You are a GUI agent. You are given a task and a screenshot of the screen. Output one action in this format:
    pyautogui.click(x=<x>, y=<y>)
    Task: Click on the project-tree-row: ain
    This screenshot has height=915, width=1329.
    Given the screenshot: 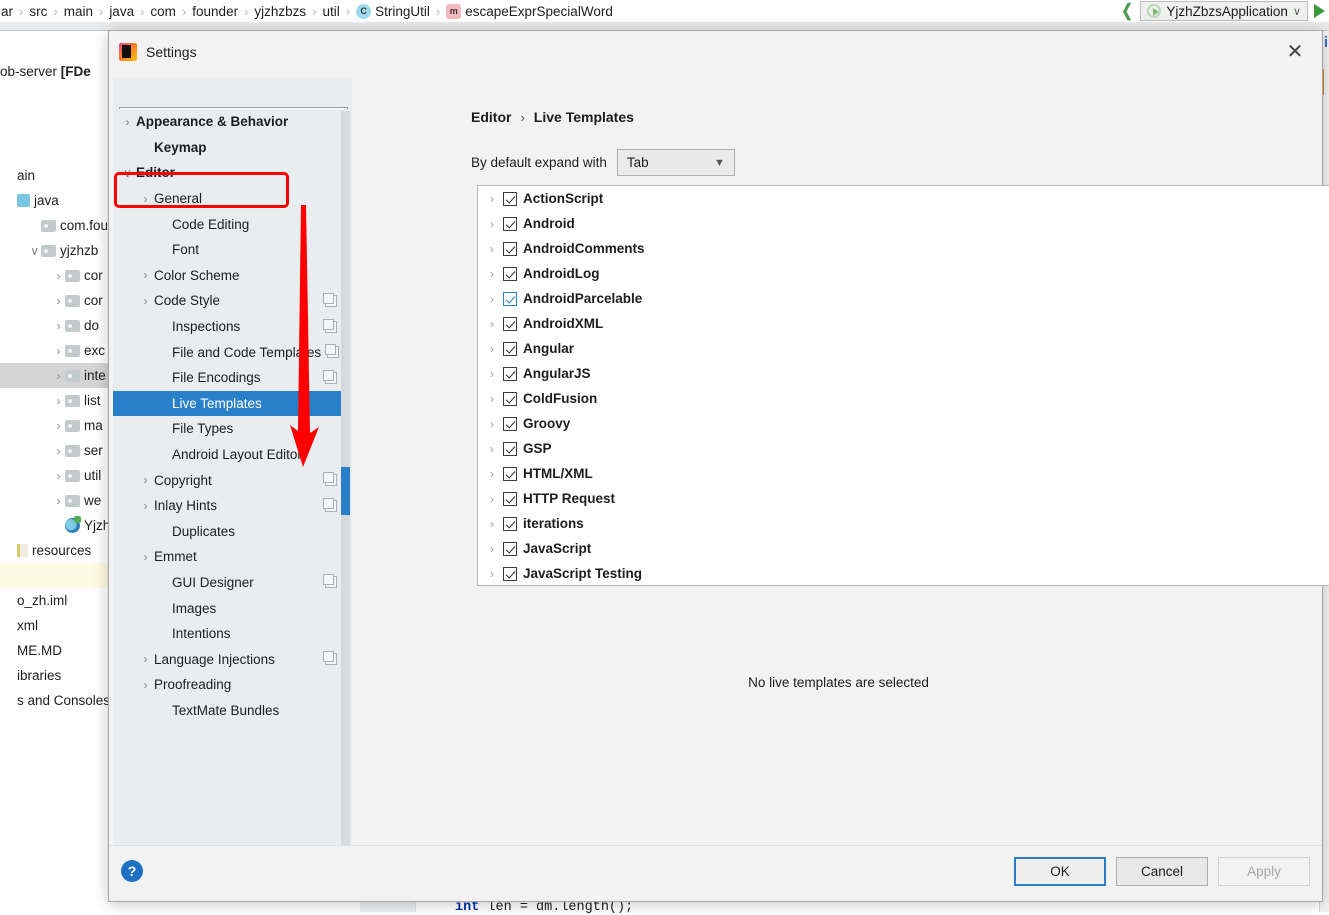 What is the action you would take?
    pyautogui.click(x=56, y=175)
    